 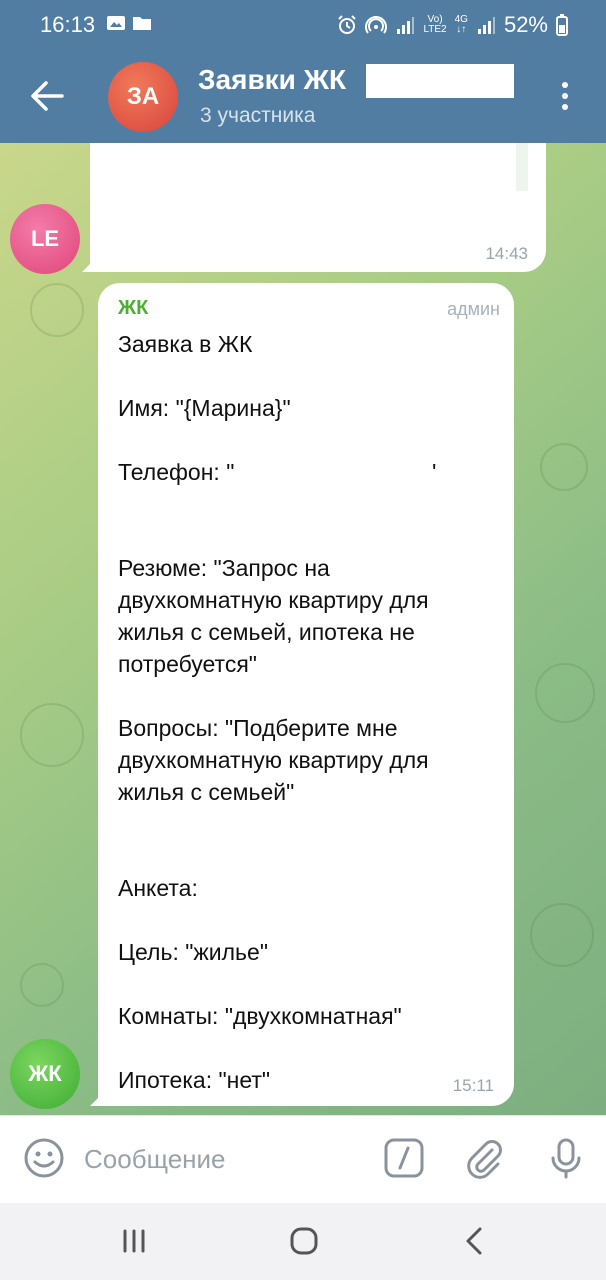 What do you see at coordinates (461, 24) in the screenshot?
I see `network-label-4g: 4G ↓↑` at bounding box center [461, 24].